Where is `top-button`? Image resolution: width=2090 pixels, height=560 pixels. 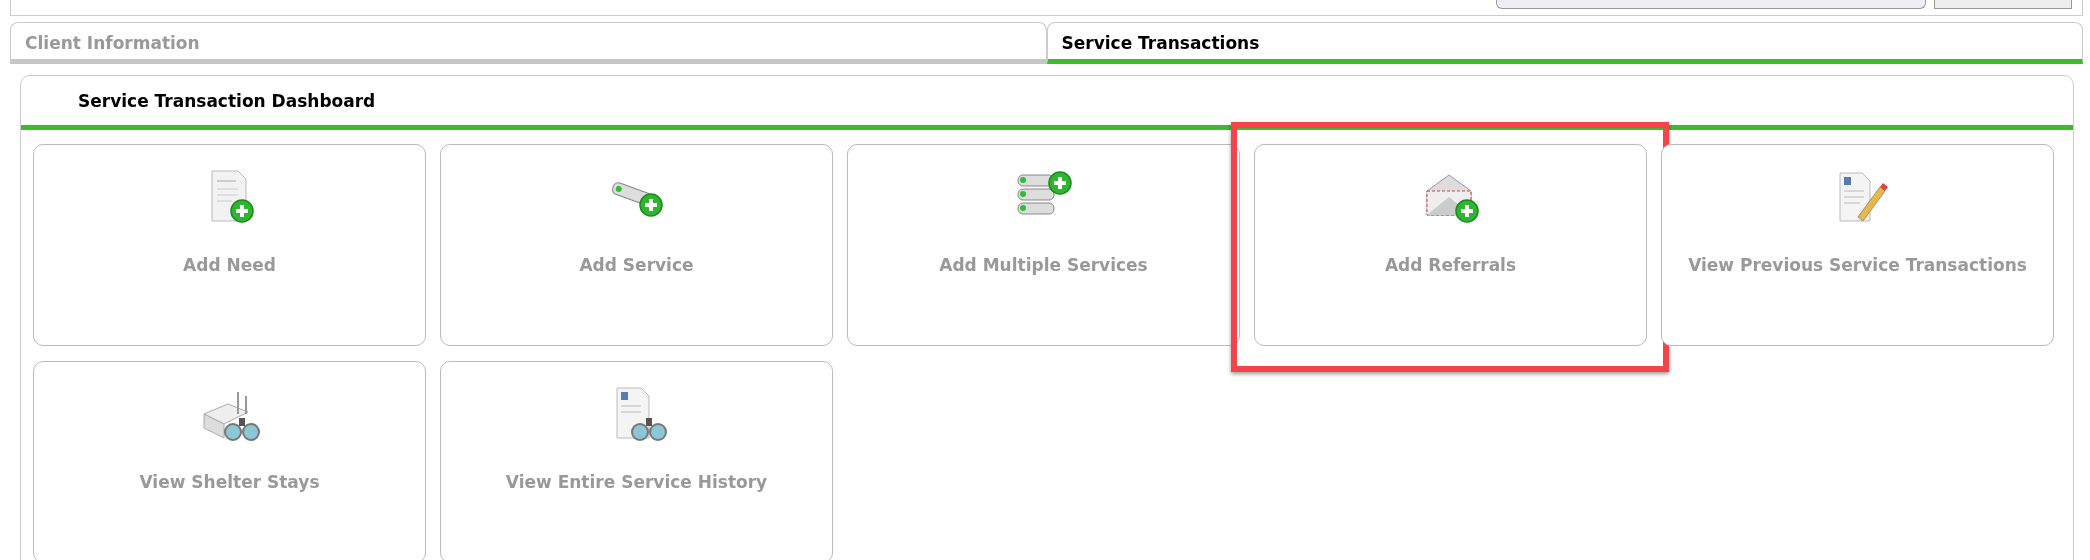 top-button is located at coordinates (2003, 4).